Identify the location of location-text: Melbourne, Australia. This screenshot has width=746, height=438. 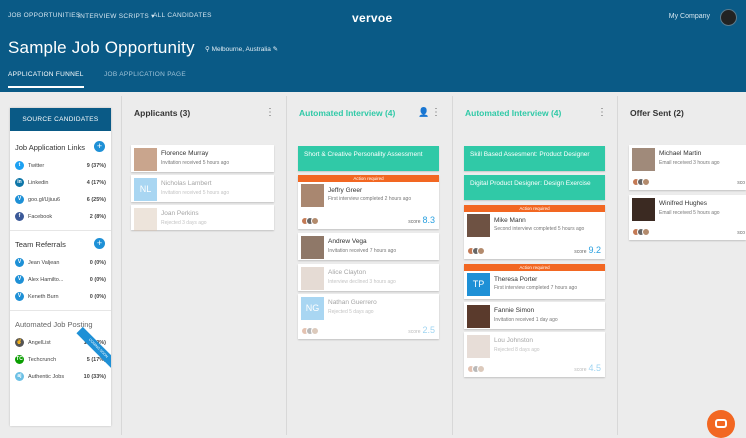
(241, 49).